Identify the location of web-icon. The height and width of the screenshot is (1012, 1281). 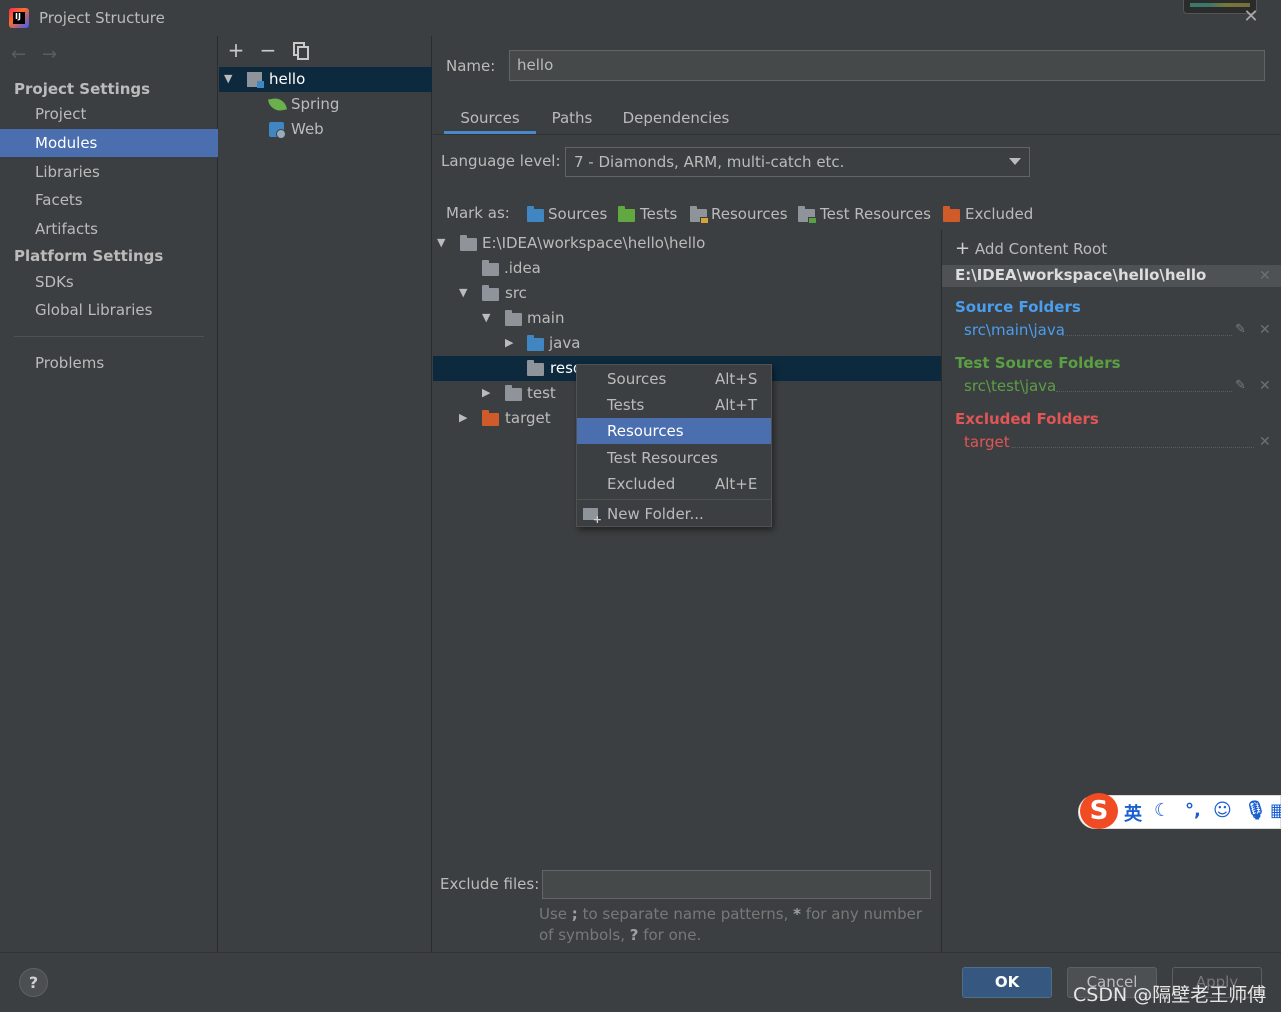
(277, 130).